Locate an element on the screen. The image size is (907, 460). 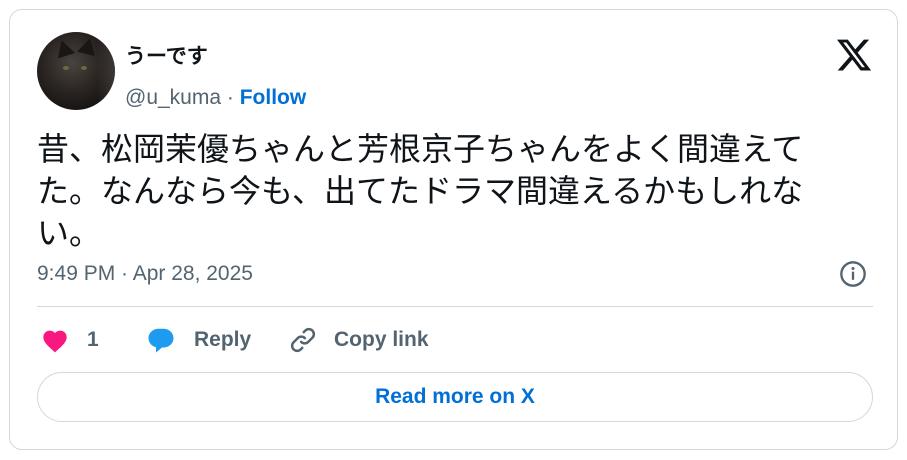
avatar is located at coordinates (76, 71).